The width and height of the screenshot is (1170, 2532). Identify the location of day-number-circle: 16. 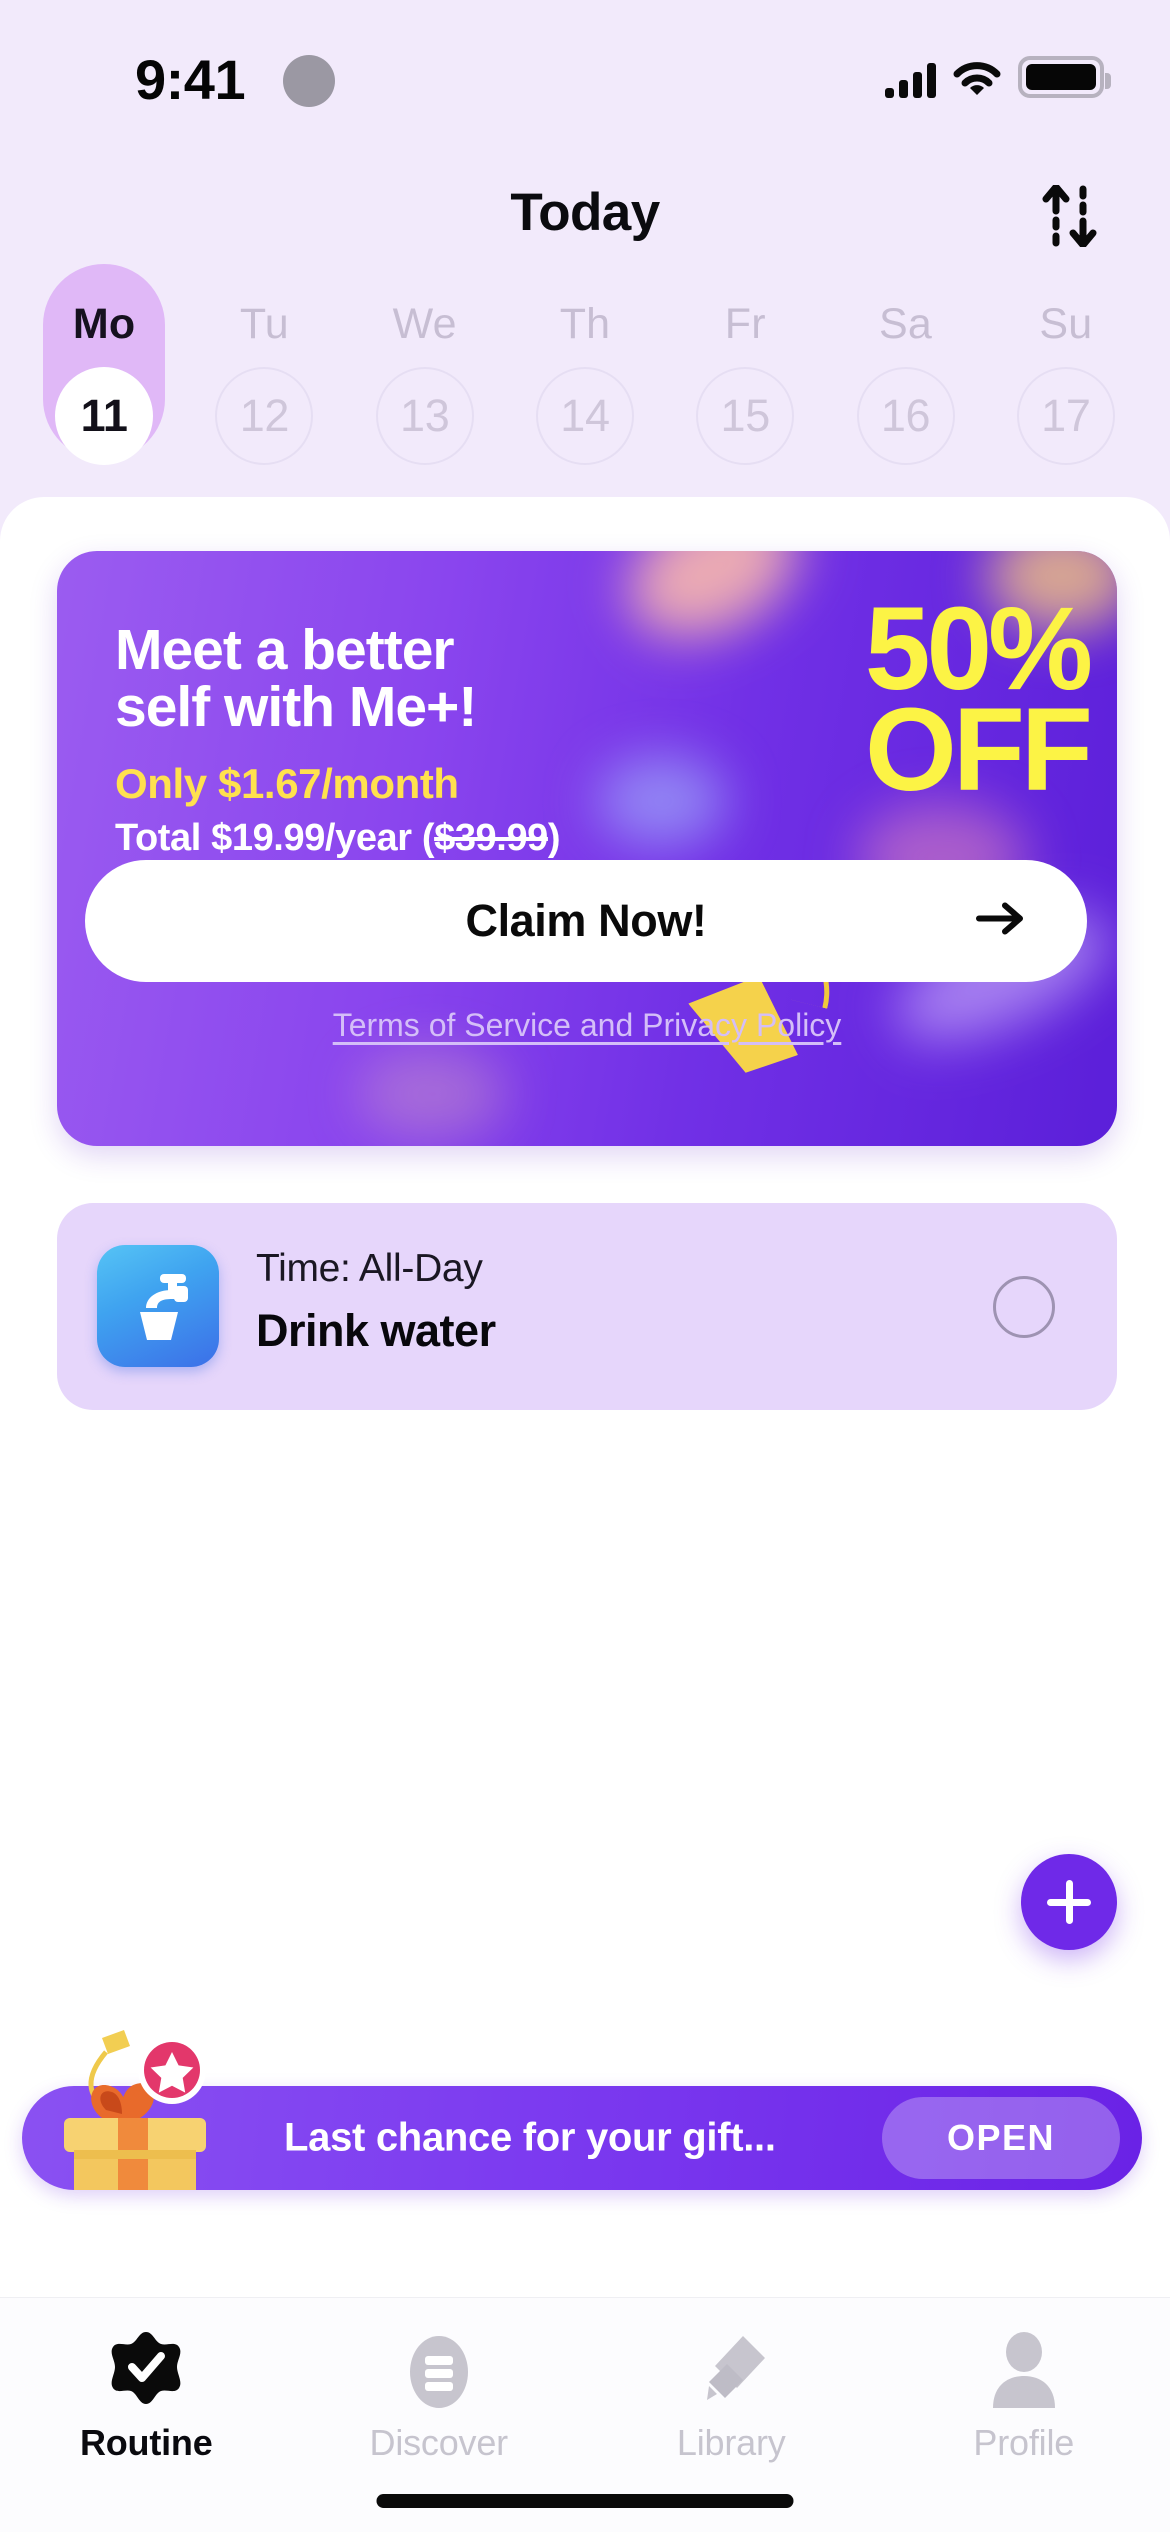
(905, 416).